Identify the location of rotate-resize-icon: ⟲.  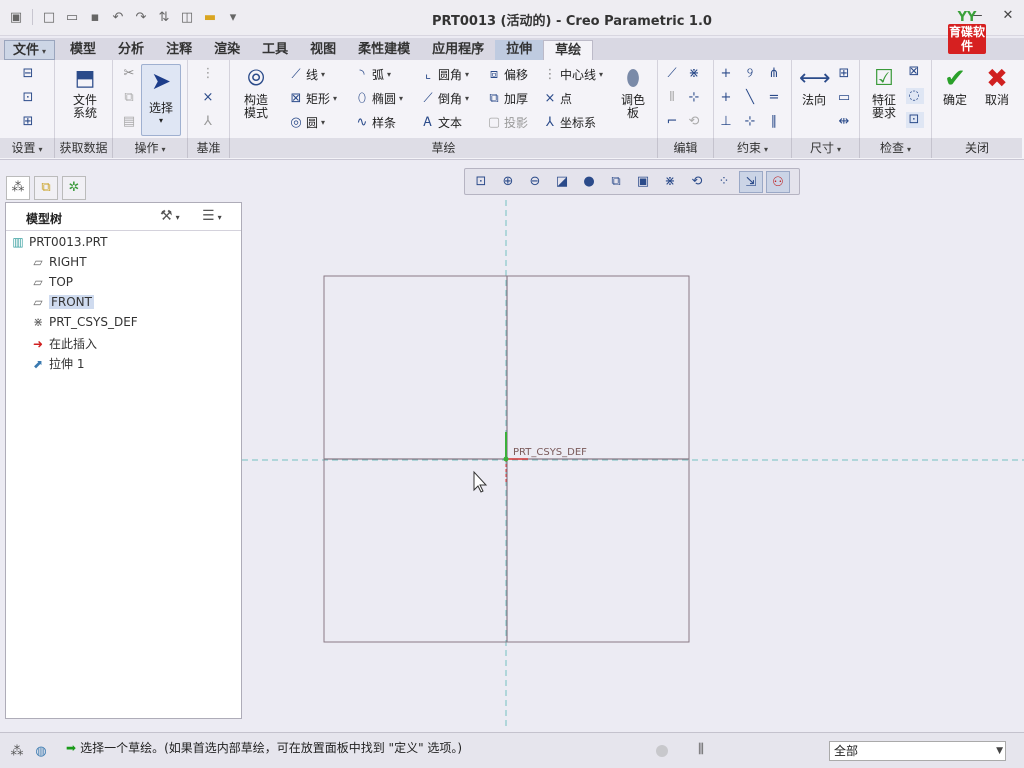
(695, 122).